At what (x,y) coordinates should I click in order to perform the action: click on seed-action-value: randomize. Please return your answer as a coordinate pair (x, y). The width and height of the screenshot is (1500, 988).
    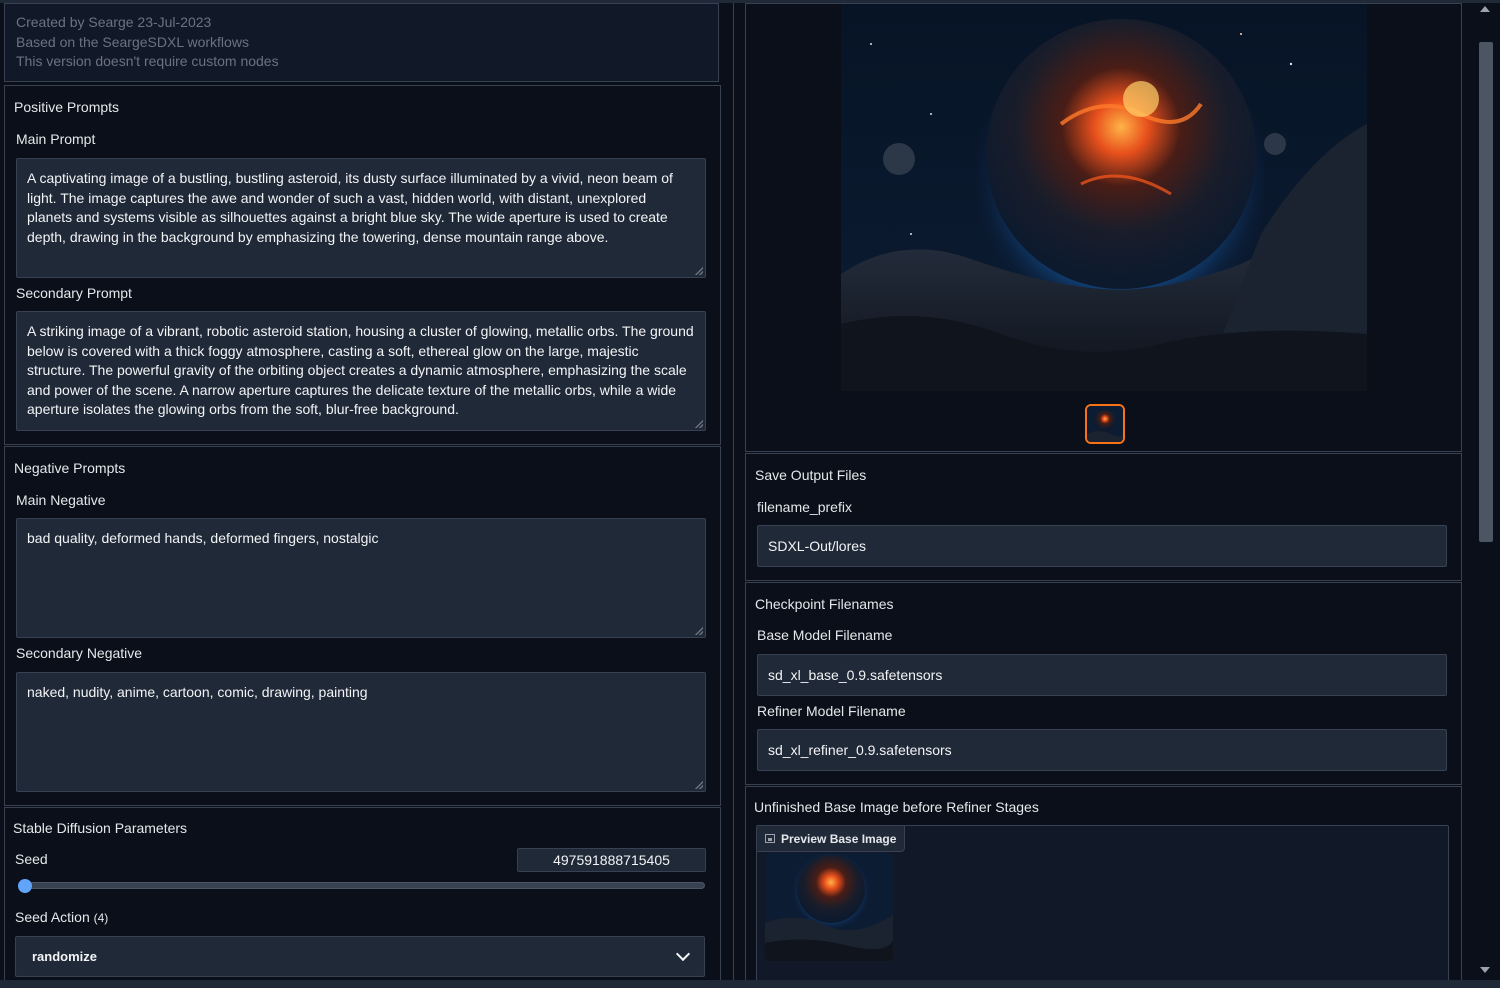
    Looking at the image, I should click on (65, 956).